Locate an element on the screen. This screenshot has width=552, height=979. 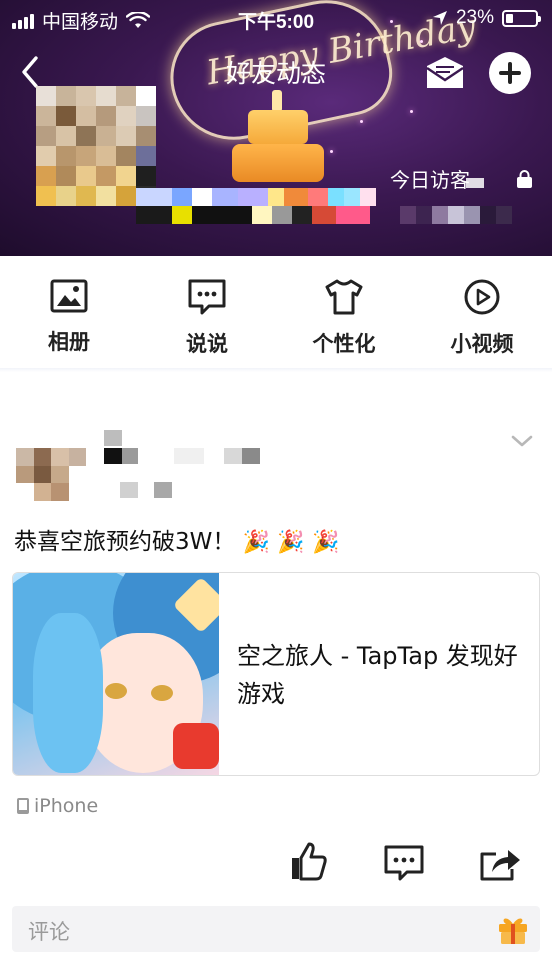
album-button: 相册 is located at coordinates (69, 317).